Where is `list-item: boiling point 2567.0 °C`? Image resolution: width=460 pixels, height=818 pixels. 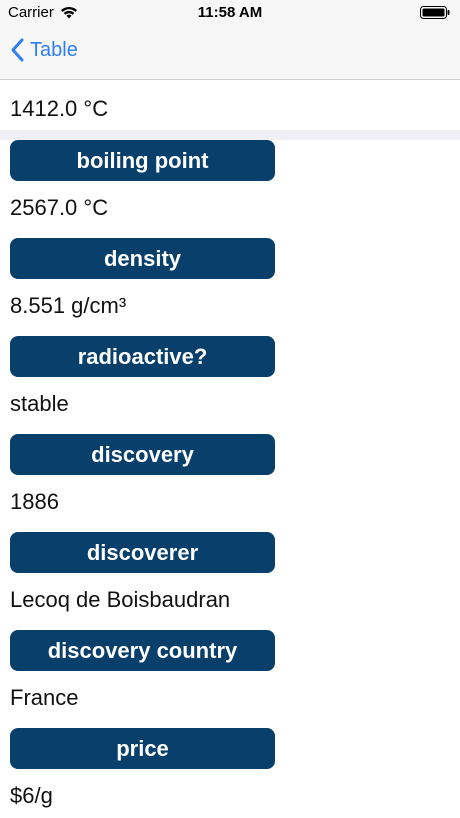
list-item: boiling point 2567.0 °C is located at coordinates (230, 194).